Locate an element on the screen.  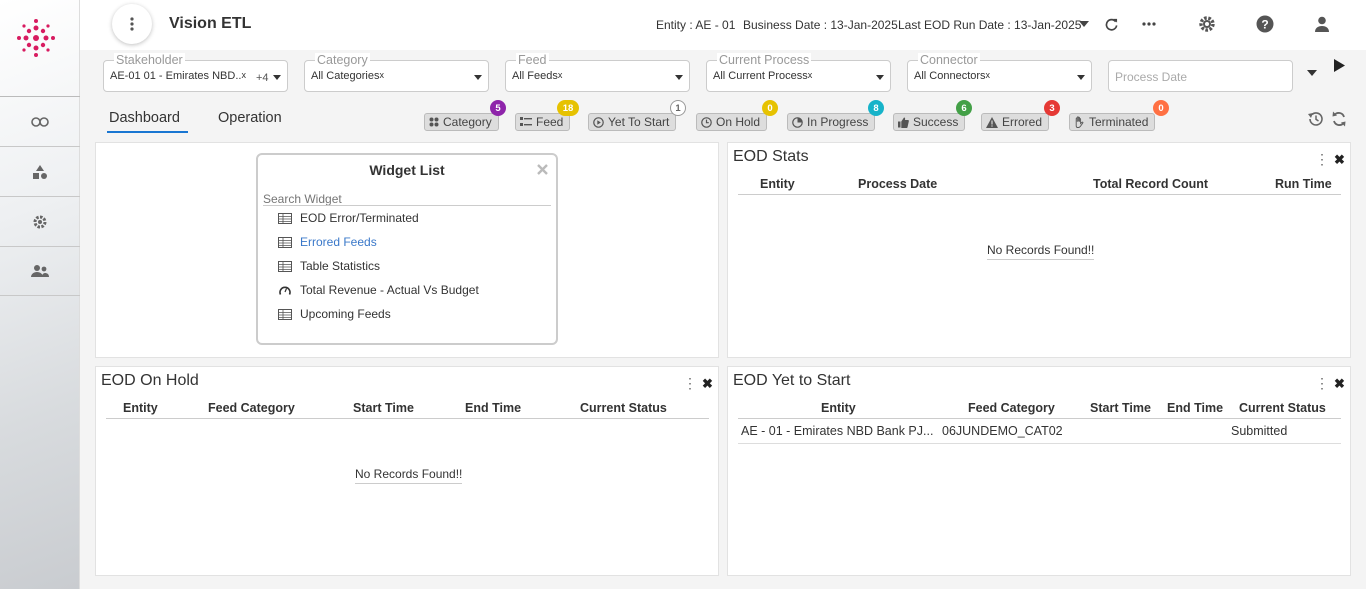
column-header: Total Record Count is located at coordinates (1150, 184).